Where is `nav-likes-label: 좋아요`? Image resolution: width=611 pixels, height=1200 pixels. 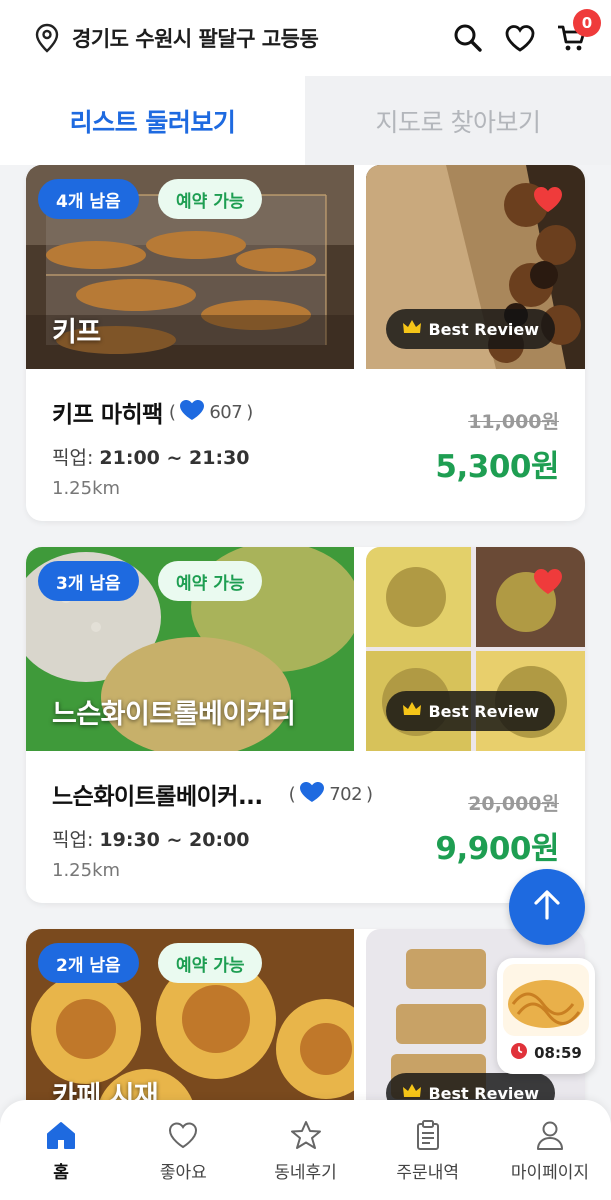 nav-likes-label: 좋아요 is located at coordinates (183, 1173).